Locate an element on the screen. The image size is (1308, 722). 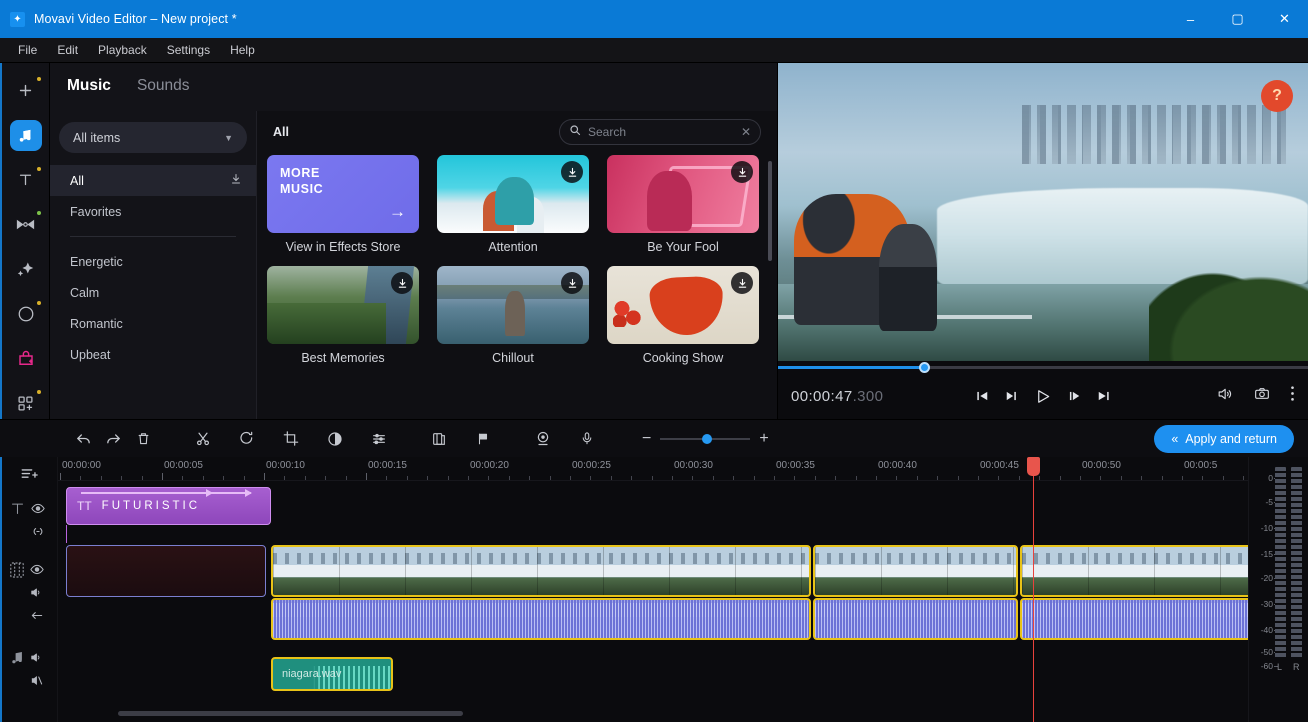
camera-icon is located at coordinates (1262, 396).